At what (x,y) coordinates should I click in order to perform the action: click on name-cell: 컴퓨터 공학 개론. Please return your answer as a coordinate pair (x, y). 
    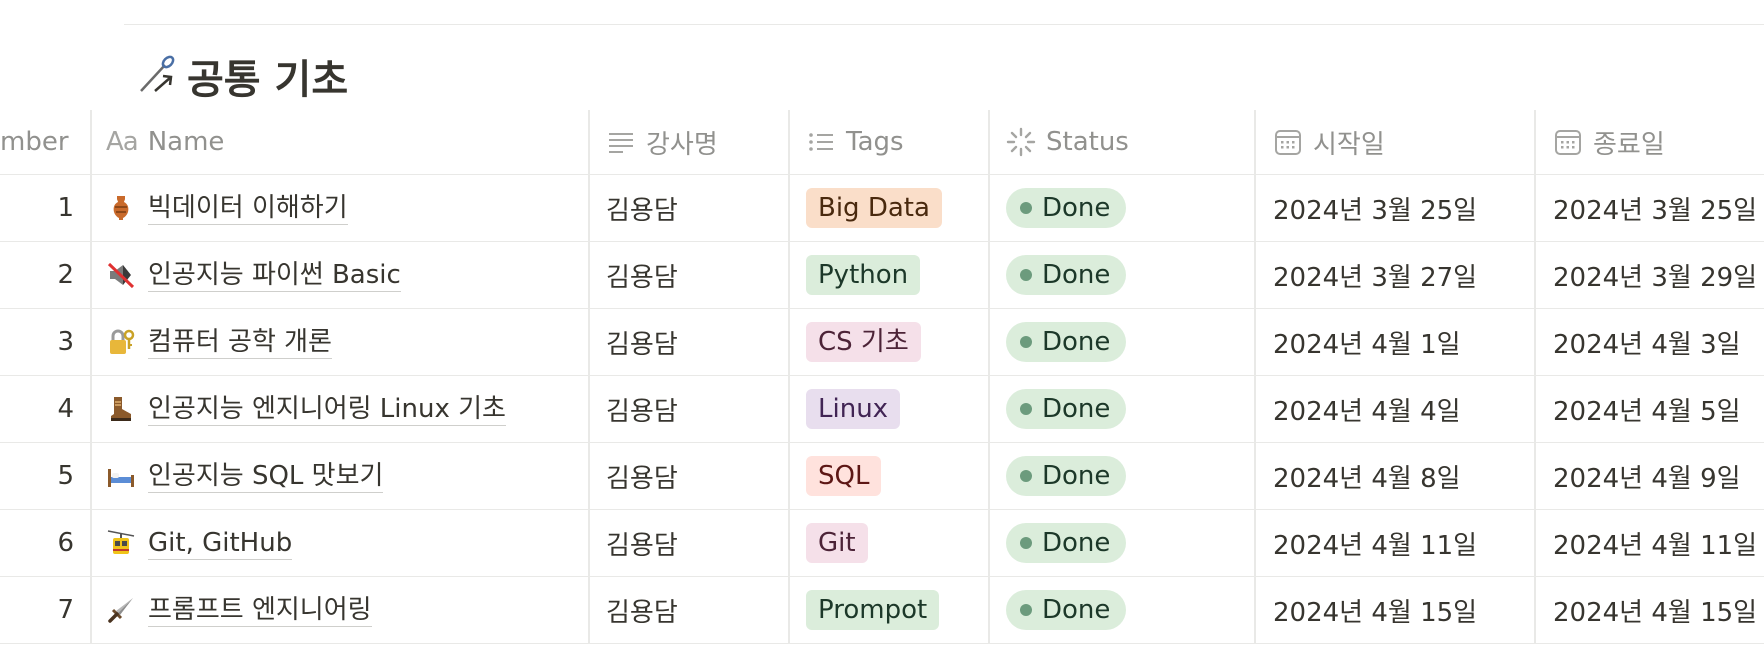
    Looking at the image, I should click on (340, 342).